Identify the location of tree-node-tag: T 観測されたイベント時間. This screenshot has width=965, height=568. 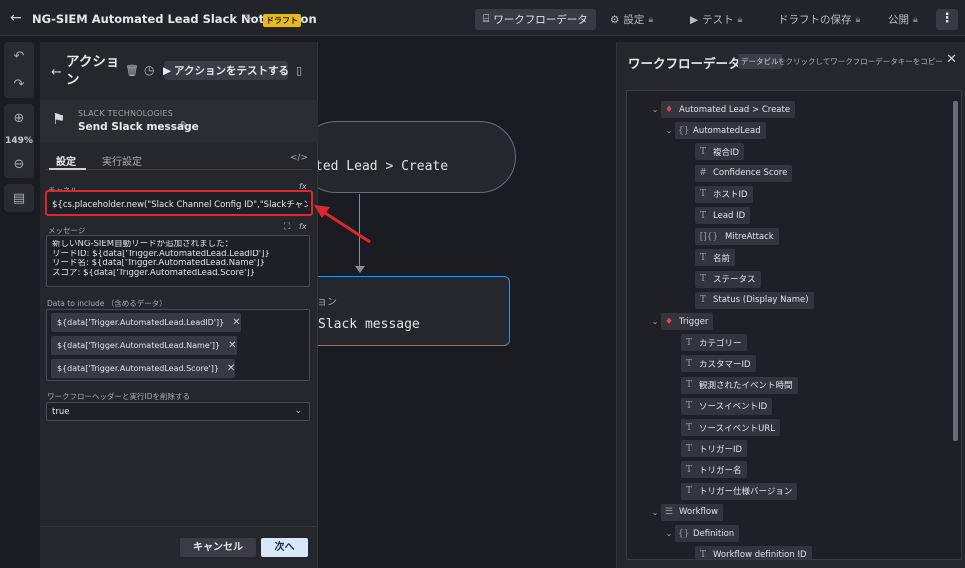
(739, 385).